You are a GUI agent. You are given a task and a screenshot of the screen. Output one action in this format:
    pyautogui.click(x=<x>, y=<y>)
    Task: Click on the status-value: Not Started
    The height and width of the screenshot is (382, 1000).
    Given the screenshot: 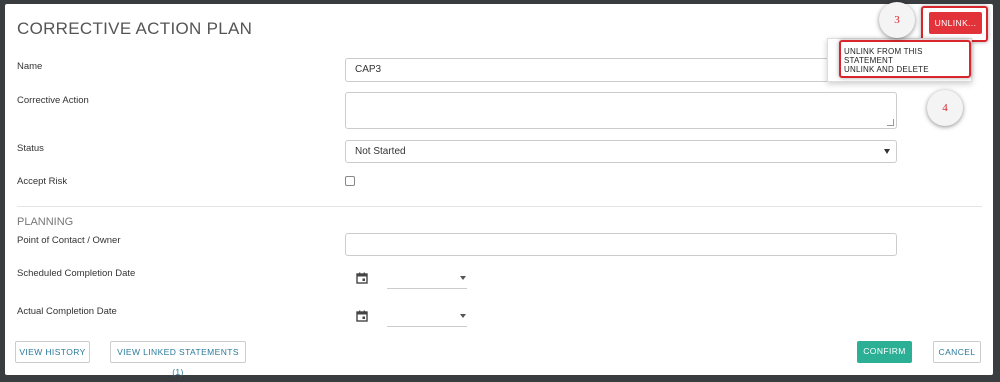 What is the action you would take?
    pyautogui.click(x=380, y=151)
    